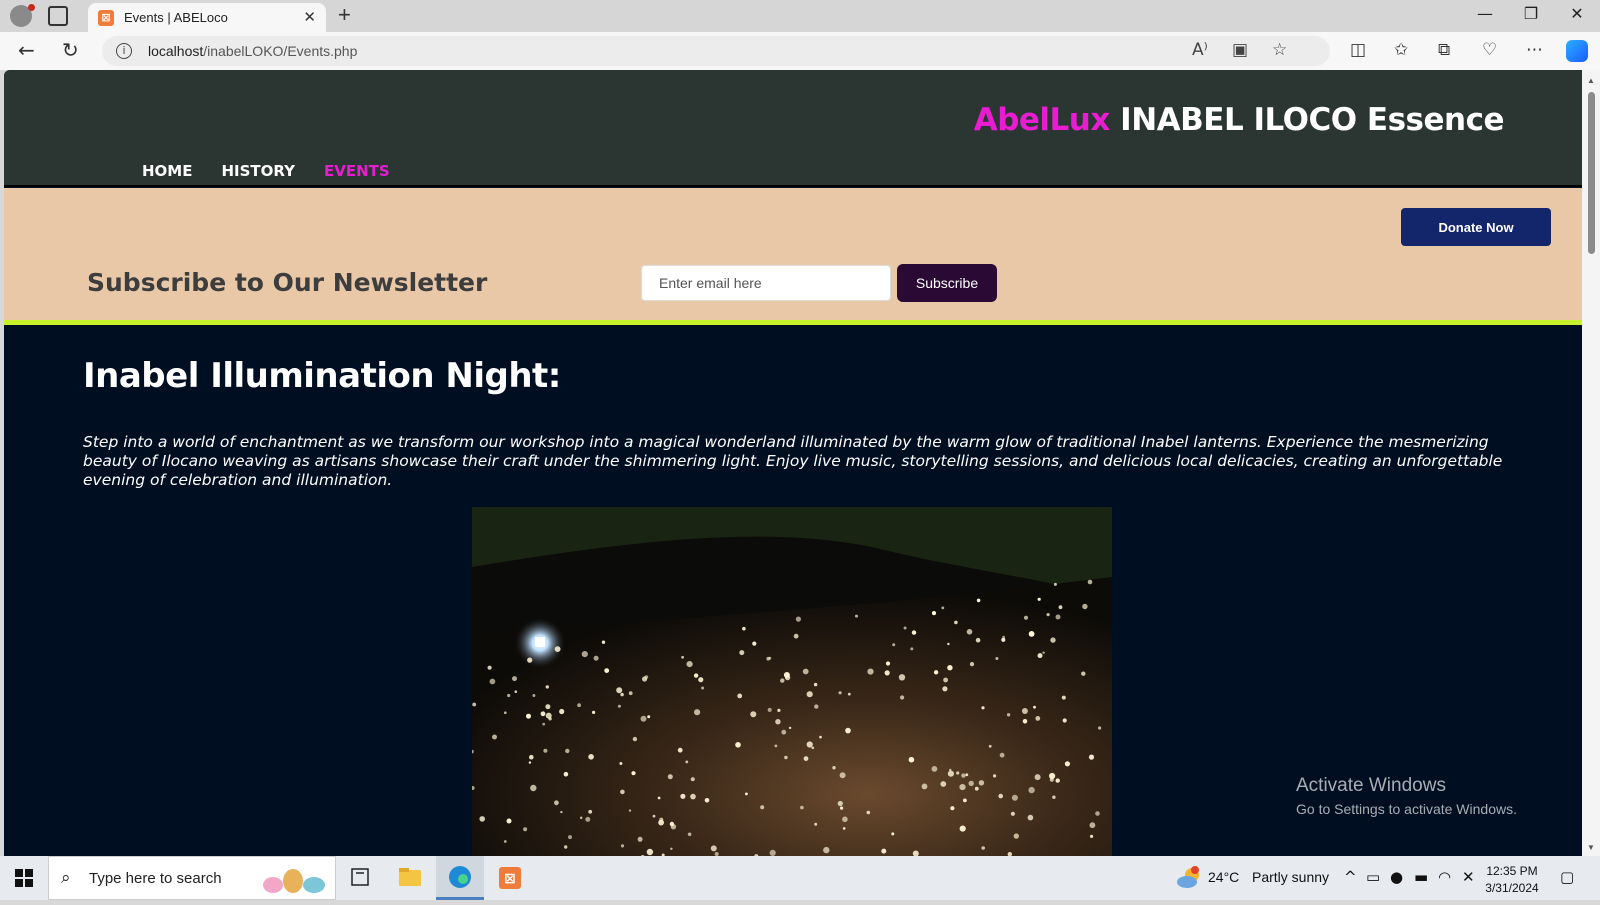 This screenshot has width=1600, height=905. I want to click on xampp-icon: ⊠, so click(510, 878).